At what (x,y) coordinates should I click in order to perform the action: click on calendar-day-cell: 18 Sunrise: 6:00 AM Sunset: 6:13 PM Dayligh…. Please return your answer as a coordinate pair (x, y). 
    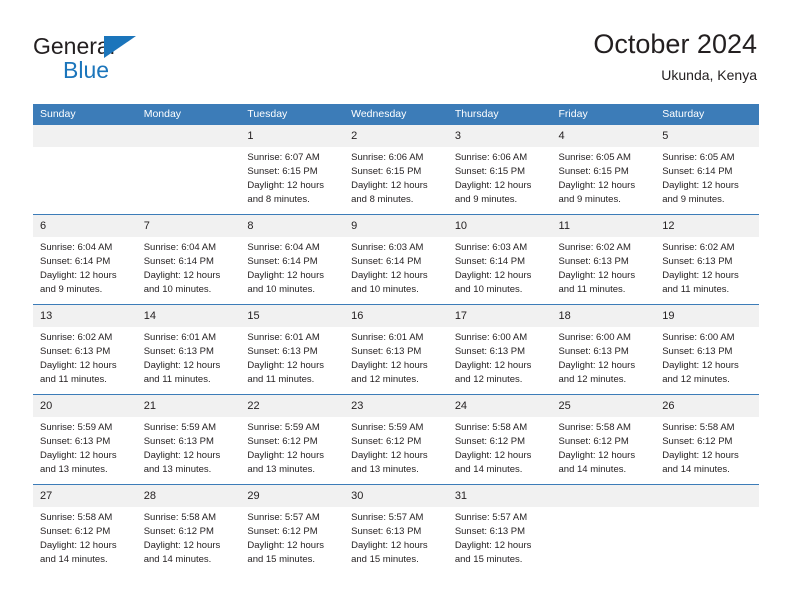
    Looking at the image, I should click on (603, 349).